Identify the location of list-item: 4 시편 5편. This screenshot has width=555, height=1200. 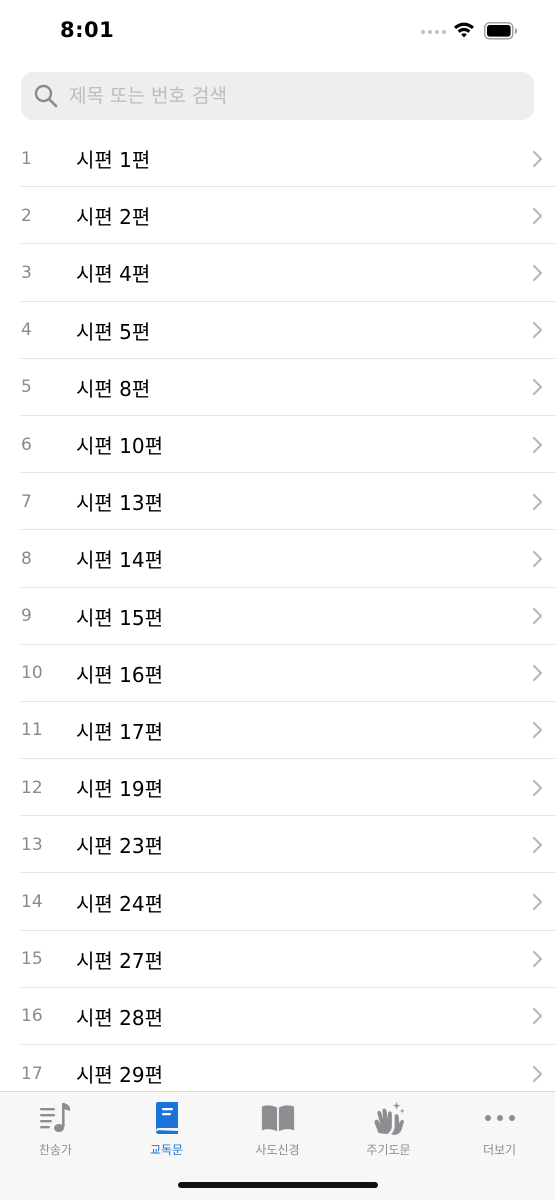
(277, 330).